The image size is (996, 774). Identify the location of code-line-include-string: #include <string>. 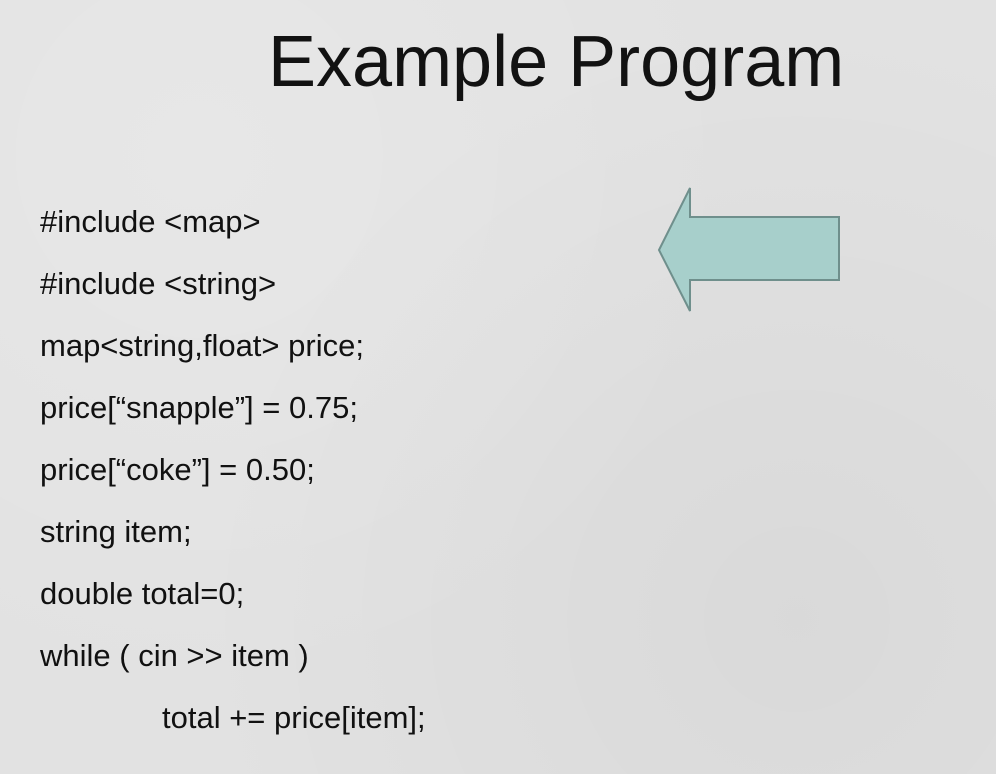
(158, 283).